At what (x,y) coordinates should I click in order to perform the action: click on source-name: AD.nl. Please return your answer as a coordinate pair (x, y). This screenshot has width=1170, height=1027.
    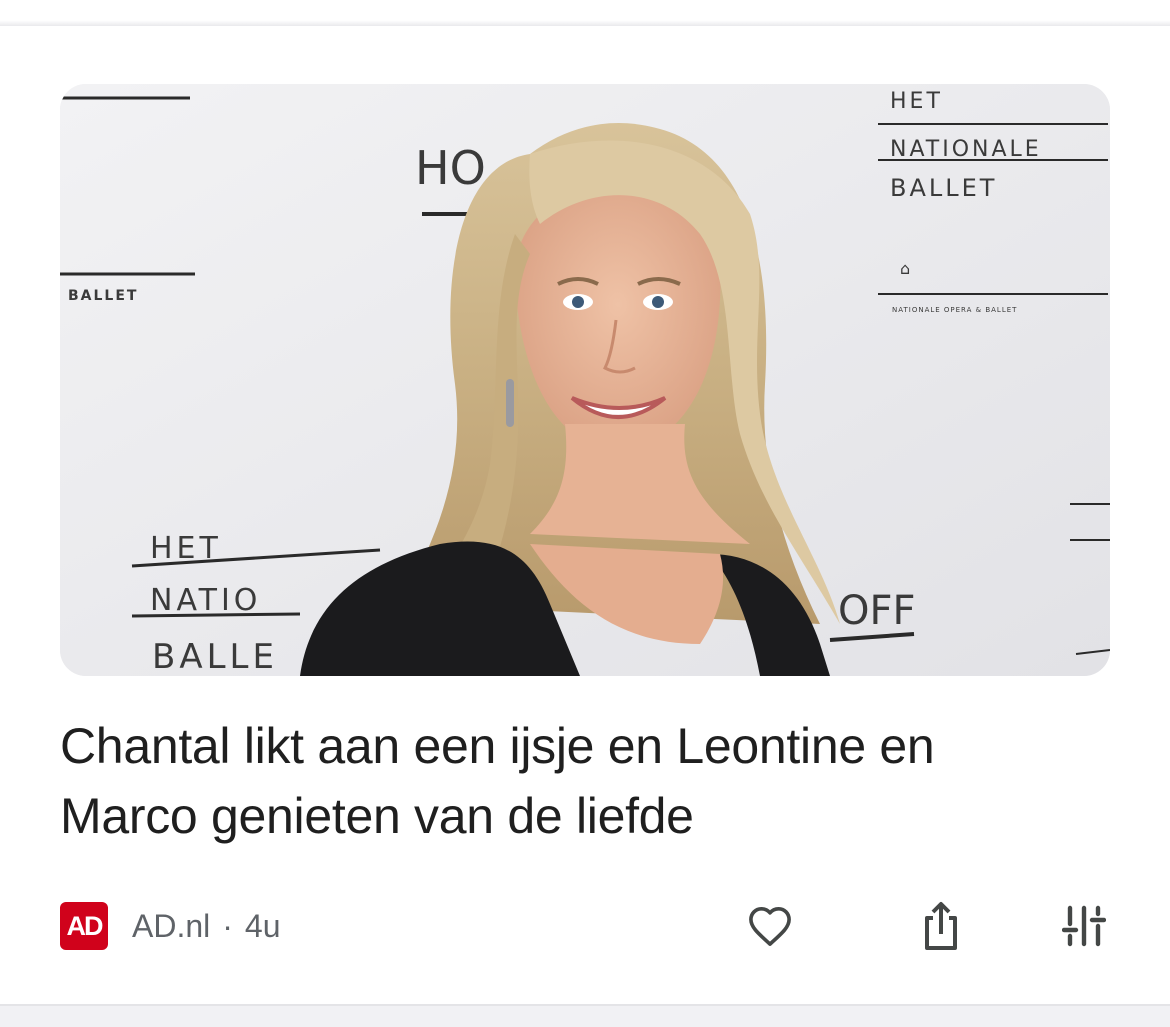
    Looking at the image, I should click on (171, 926).